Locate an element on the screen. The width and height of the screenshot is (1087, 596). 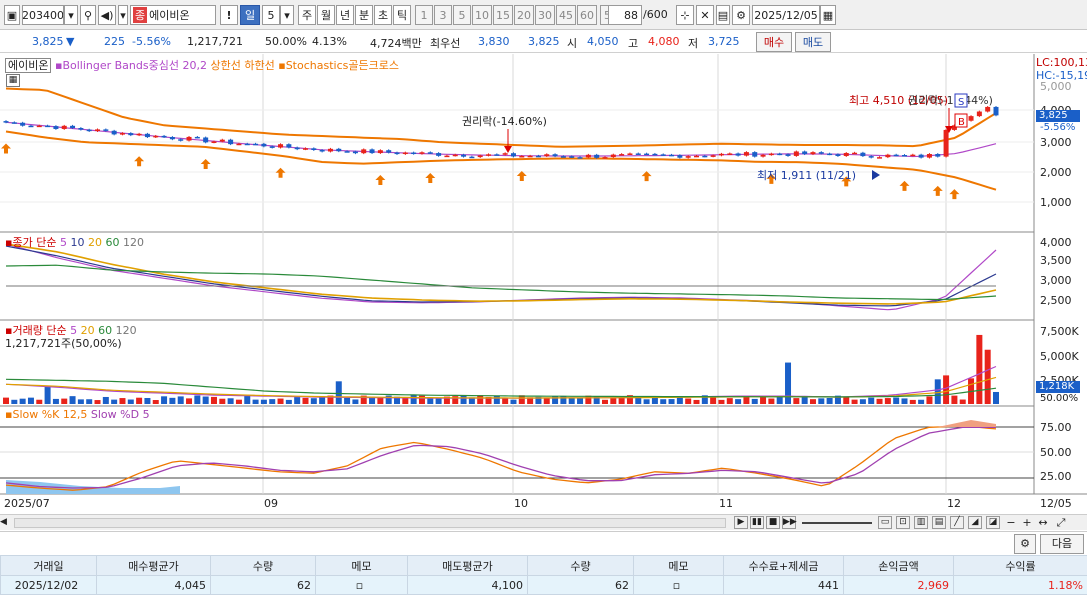
period-week-button: 주 is located at coordinates (307, 15).